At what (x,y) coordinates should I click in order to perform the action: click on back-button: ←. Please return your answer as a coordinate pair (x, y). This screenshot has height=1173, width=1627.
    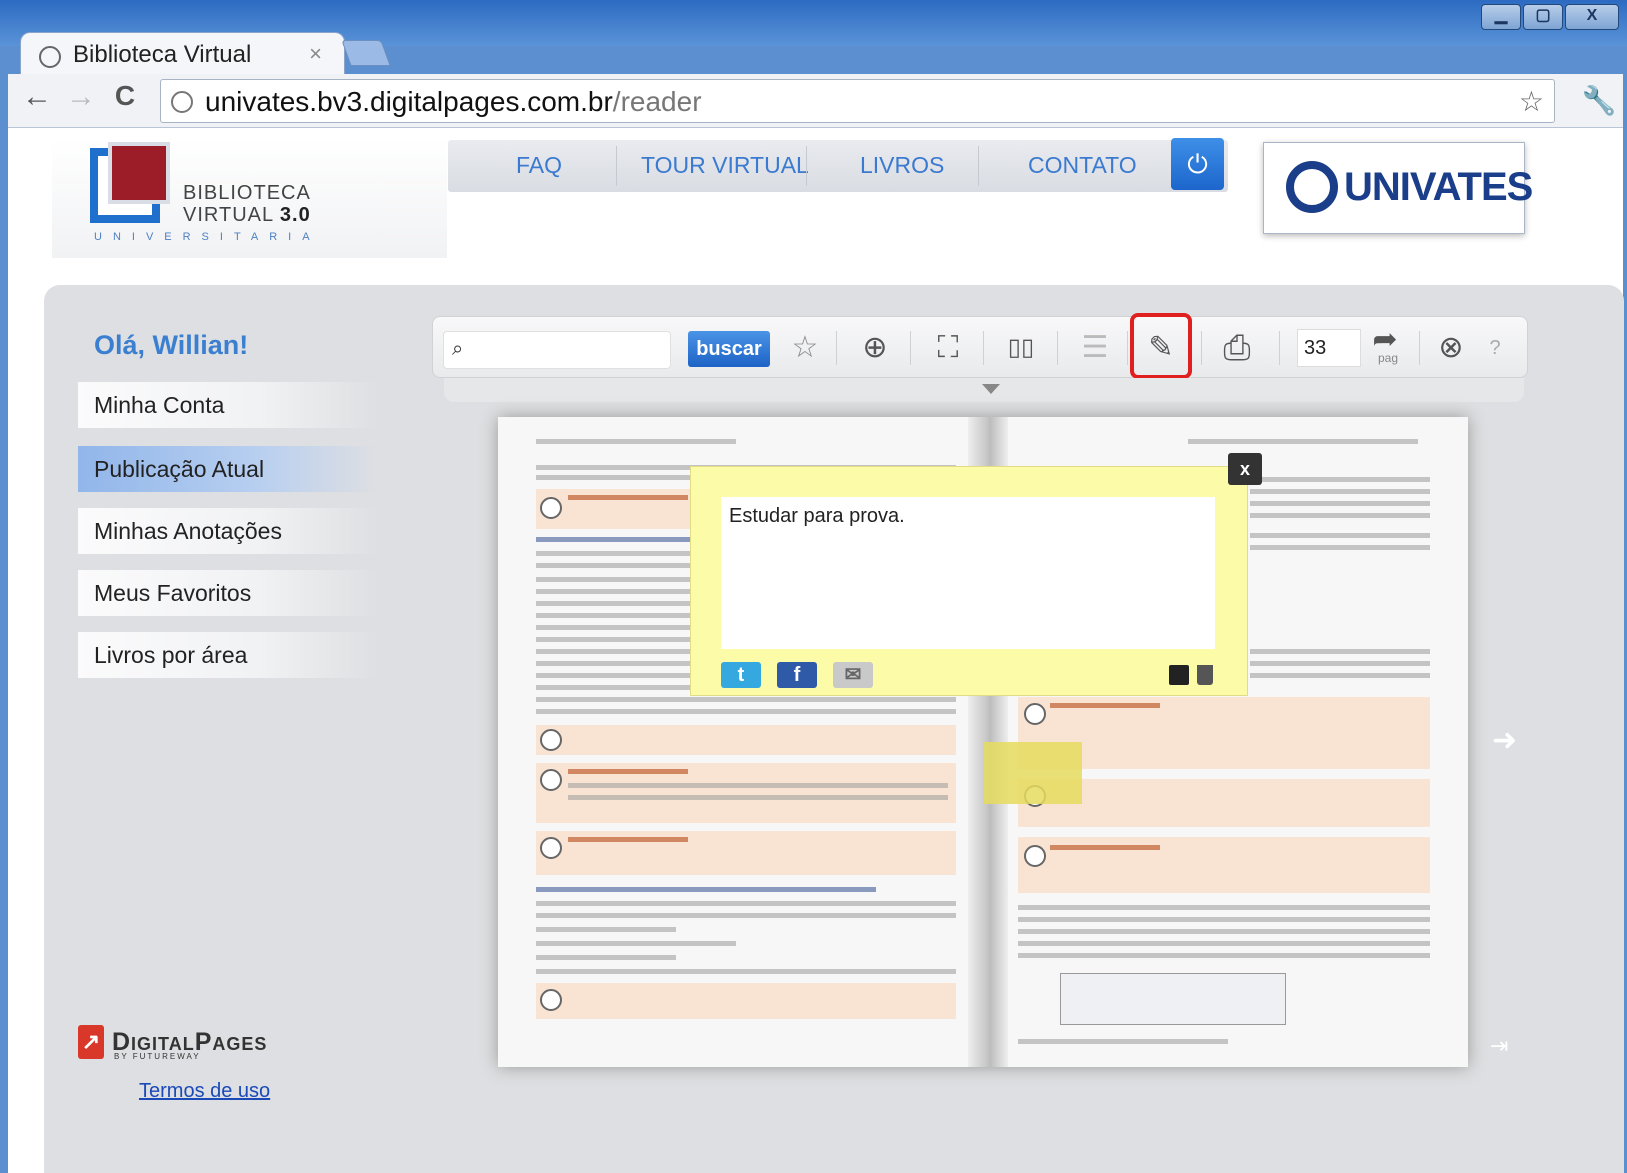
    Looking at the image, I should click on (37, 97).